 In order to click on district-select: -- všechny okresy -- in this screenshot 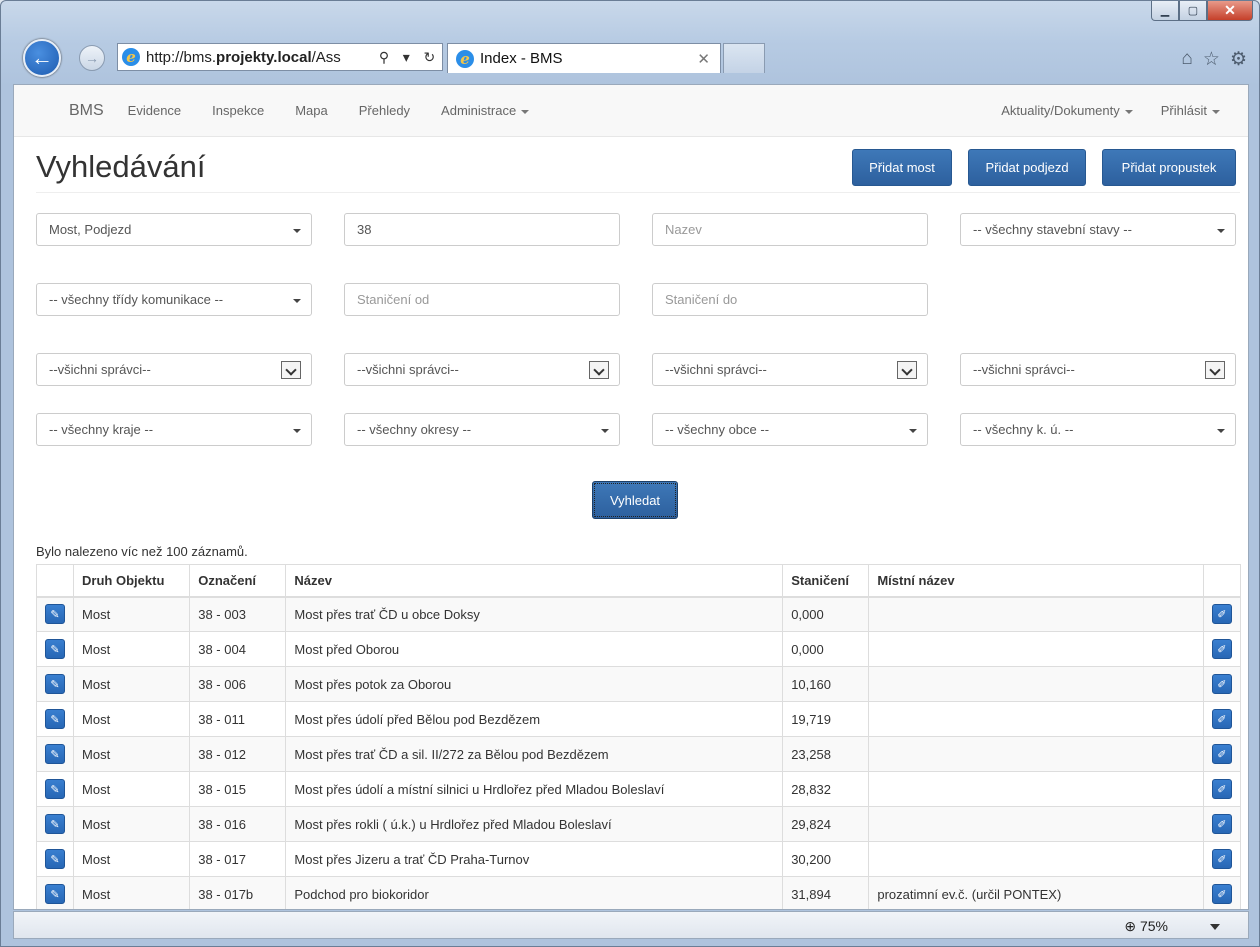, I will do `click(482, 429)`.